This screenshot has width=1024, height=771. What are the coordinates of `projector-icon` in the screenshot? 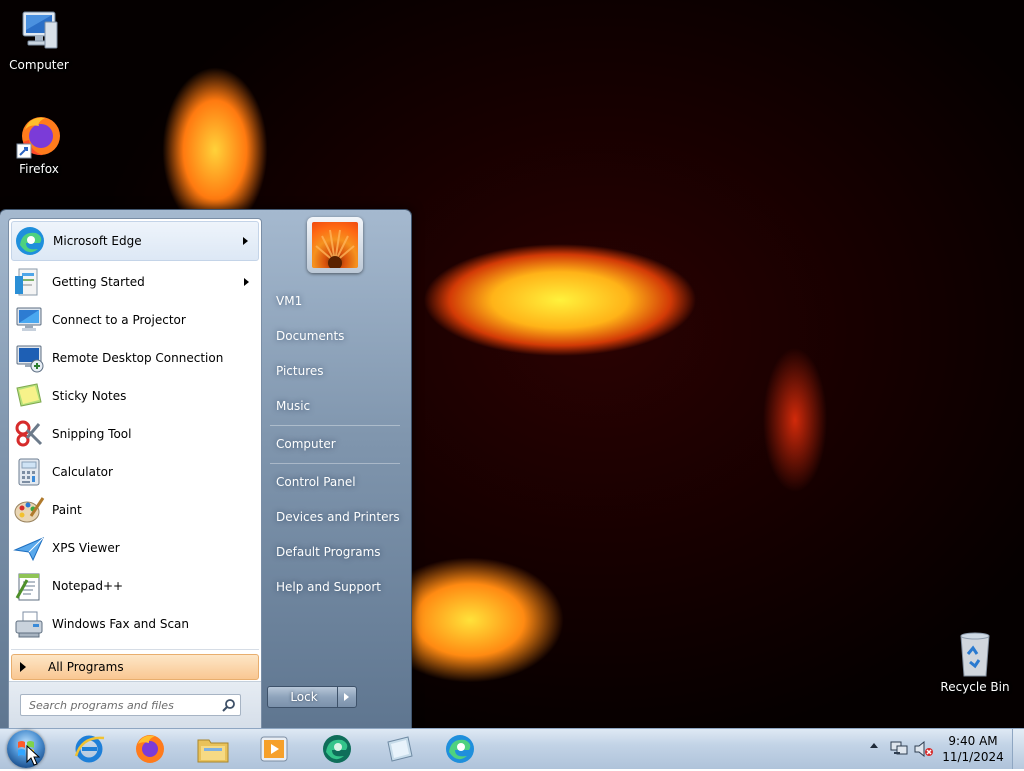 It's located at (29, 320).